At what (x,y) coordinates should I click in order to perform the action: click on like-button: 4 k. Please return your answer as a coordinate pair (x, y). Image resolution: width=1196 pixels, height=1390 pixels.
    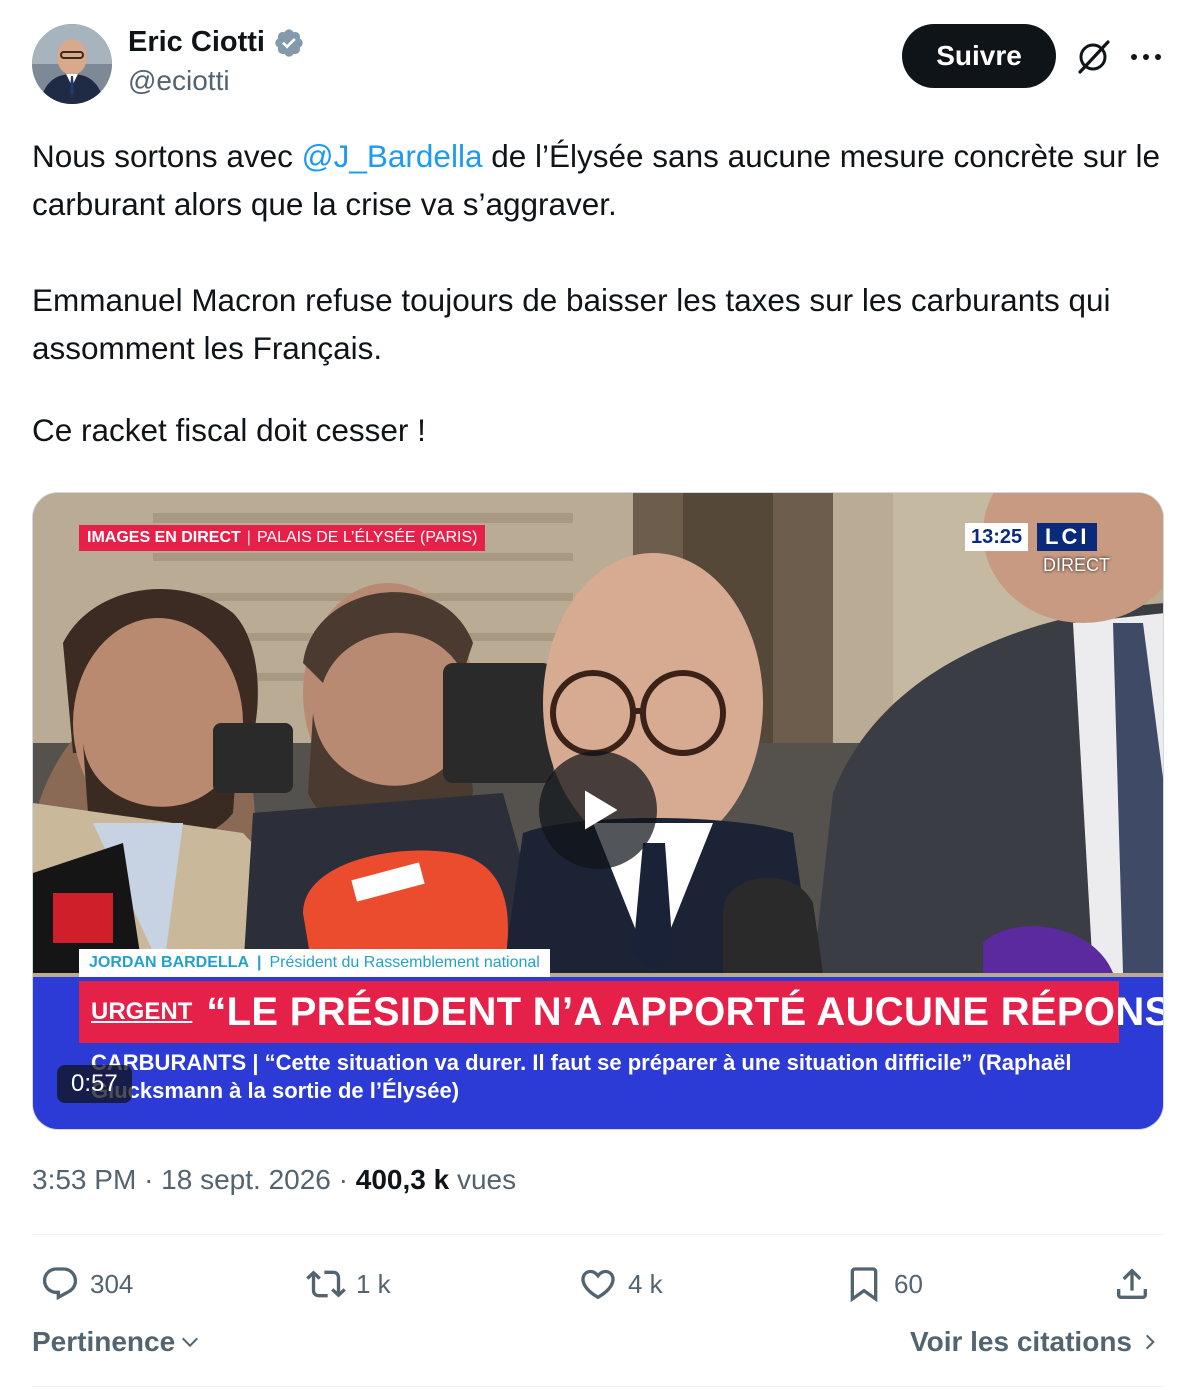
    Looking at the image, I should click on (620, 1284).